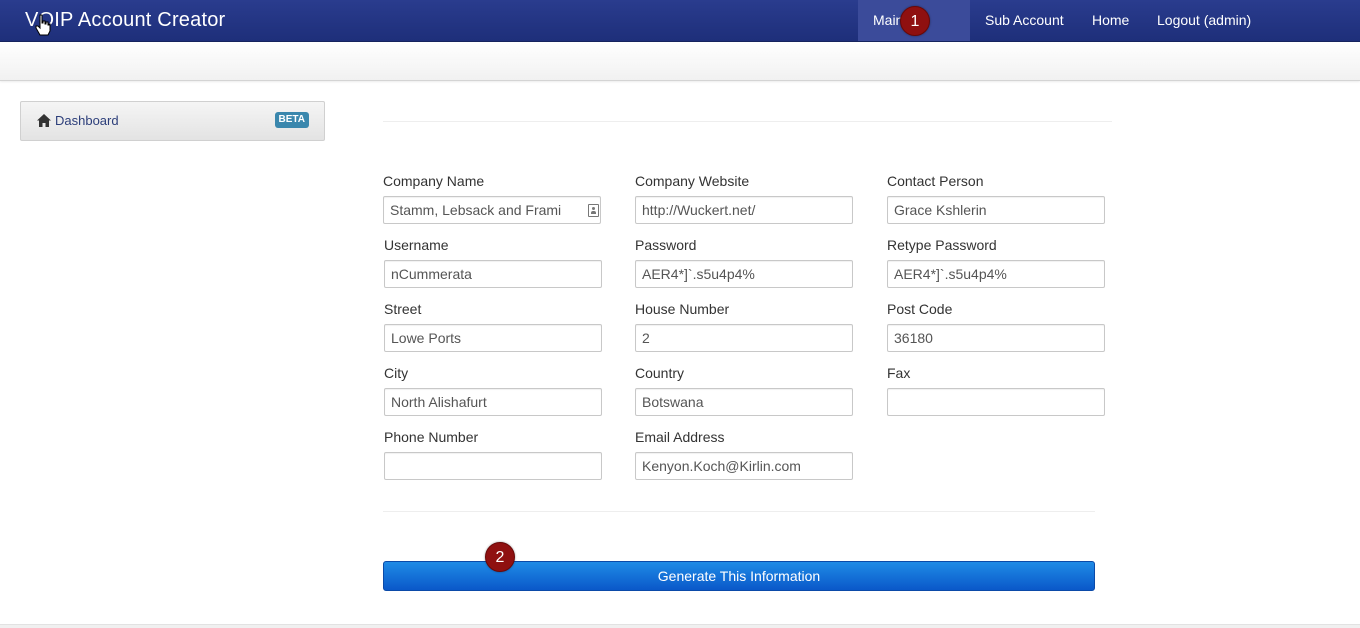 The image size is (1360, 628). What do you see at coordinates (492, 210) in the screenshot?
I see `company-name-input` at bounding box center [492, 210].